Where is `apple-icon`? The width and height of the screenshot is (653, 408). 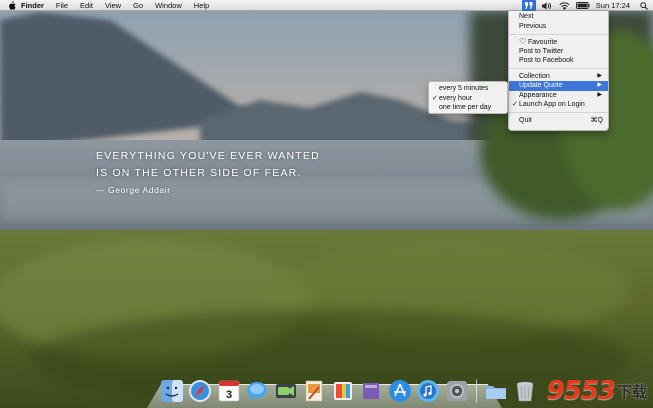
apple-icon is located at coordinates (12, 5).